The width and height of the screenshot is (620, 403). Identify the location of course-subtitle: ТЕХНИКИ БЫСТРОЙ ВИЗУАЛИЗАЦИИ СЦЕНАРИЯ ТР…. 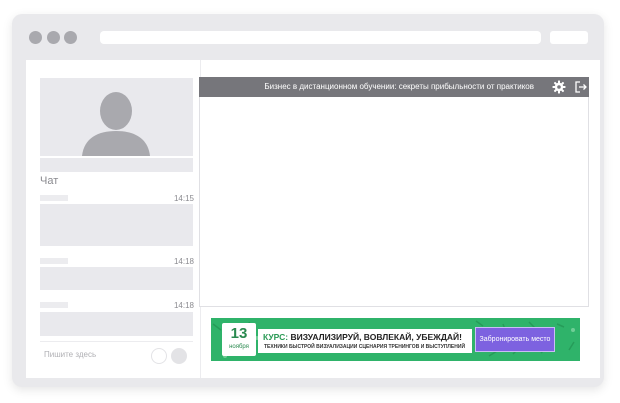
(365, 347).